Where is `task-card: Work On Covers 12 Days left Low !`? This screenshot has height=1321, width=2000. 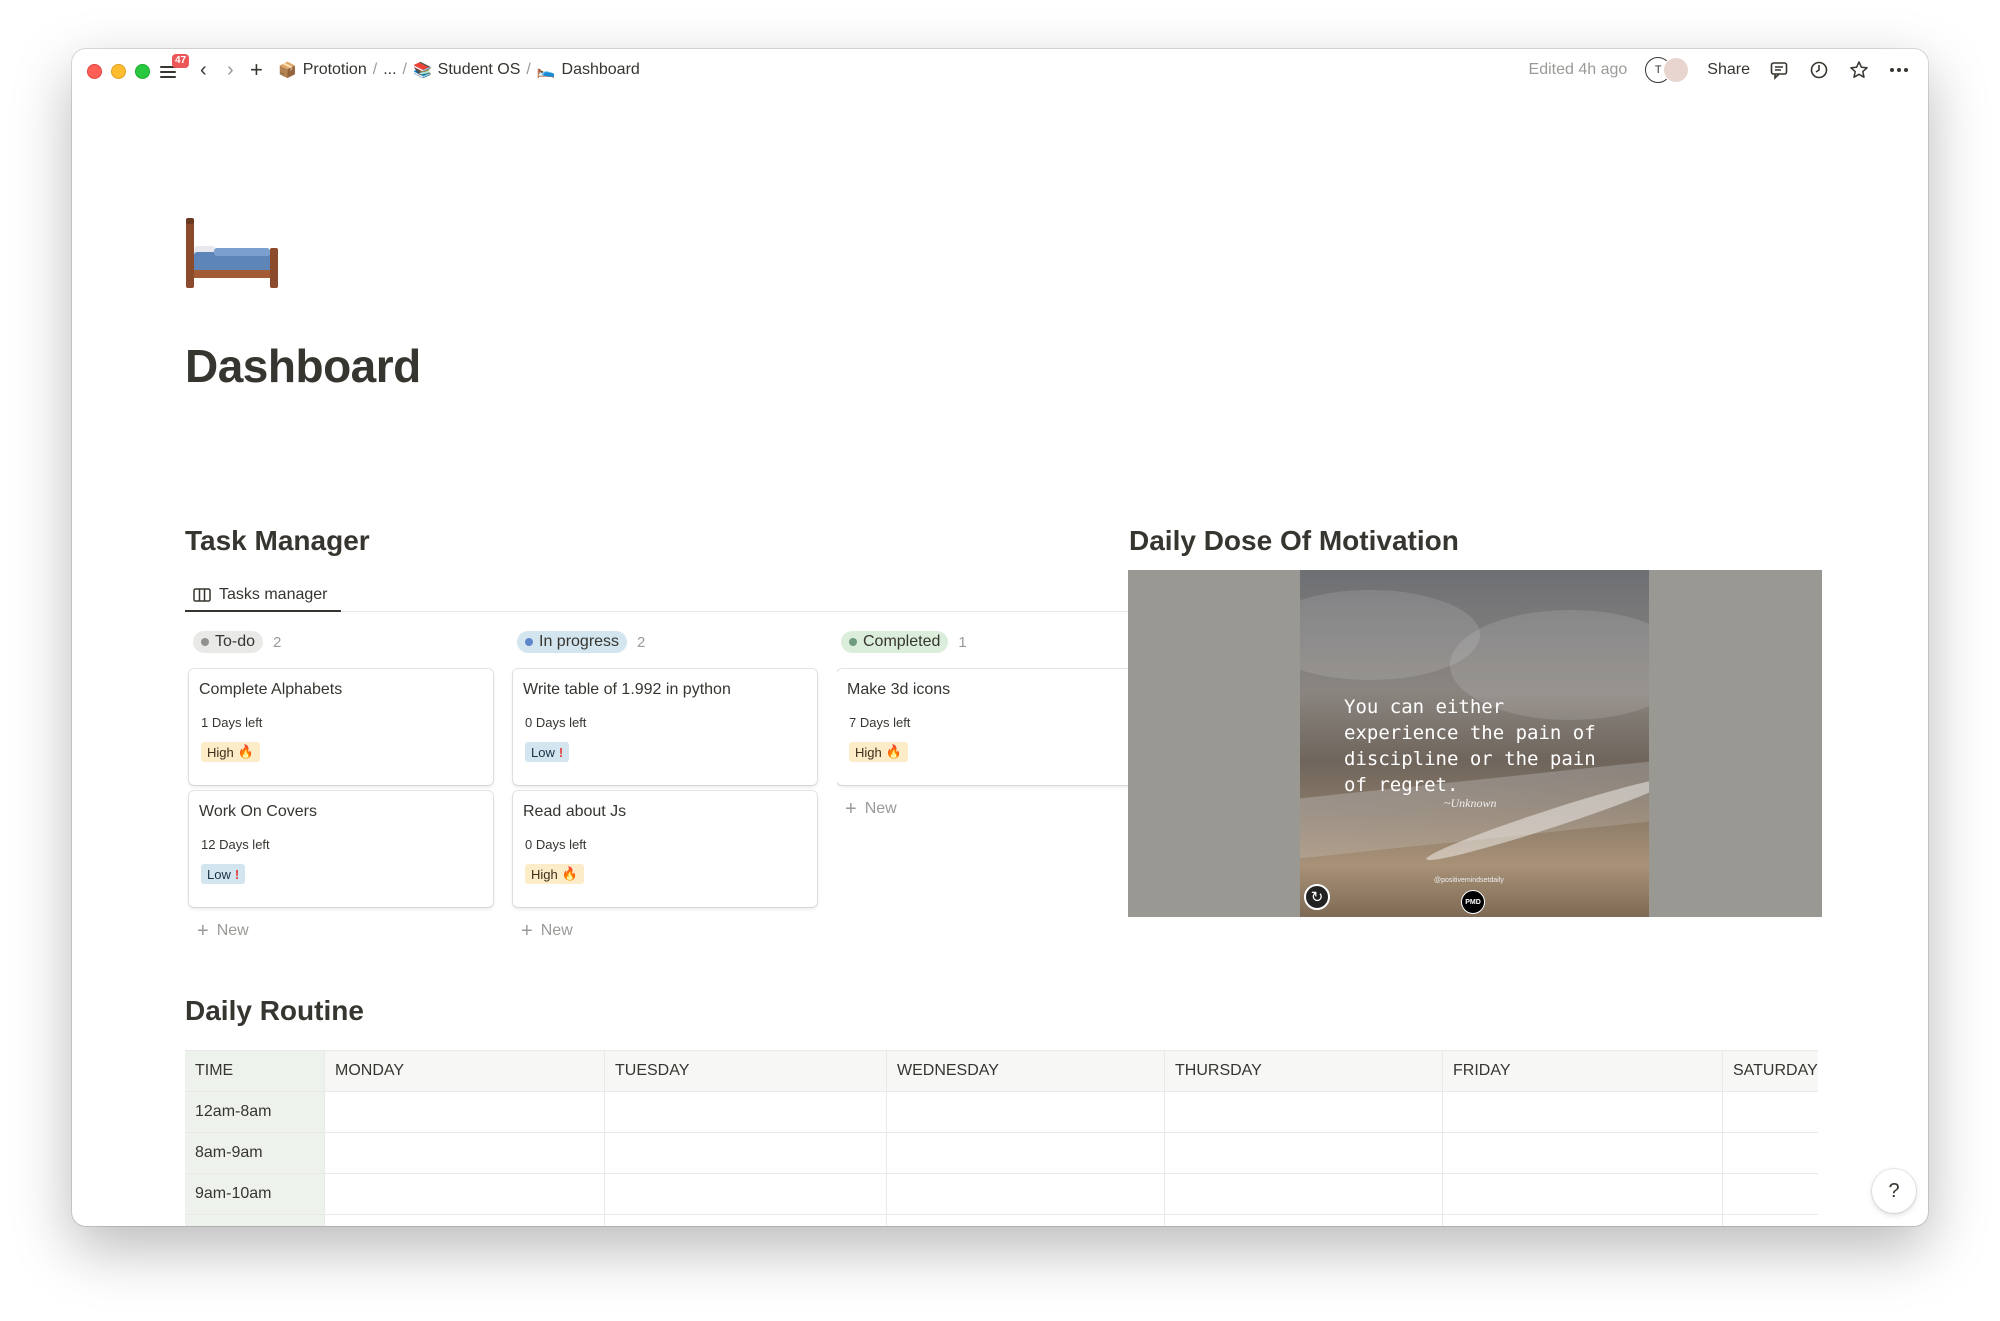
task-card: Work On Covers 12 Days left Low ! is located at coordinates (341, 849).